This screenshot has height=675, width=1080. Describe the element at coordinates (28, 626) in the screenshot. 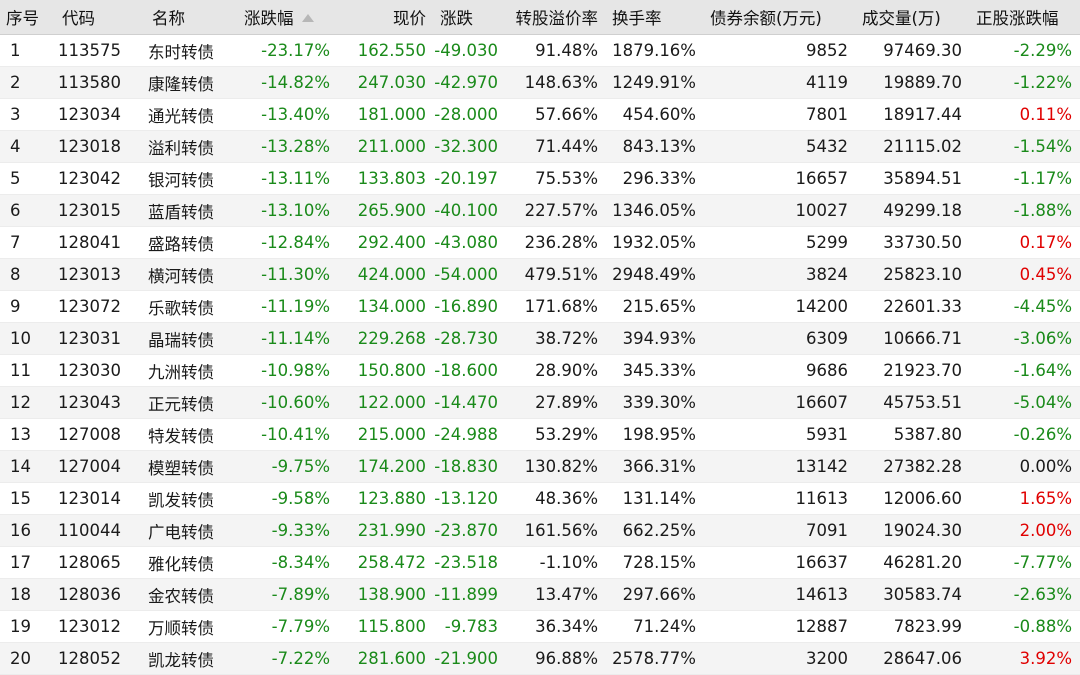

I see `cell-index: 19` at that location.